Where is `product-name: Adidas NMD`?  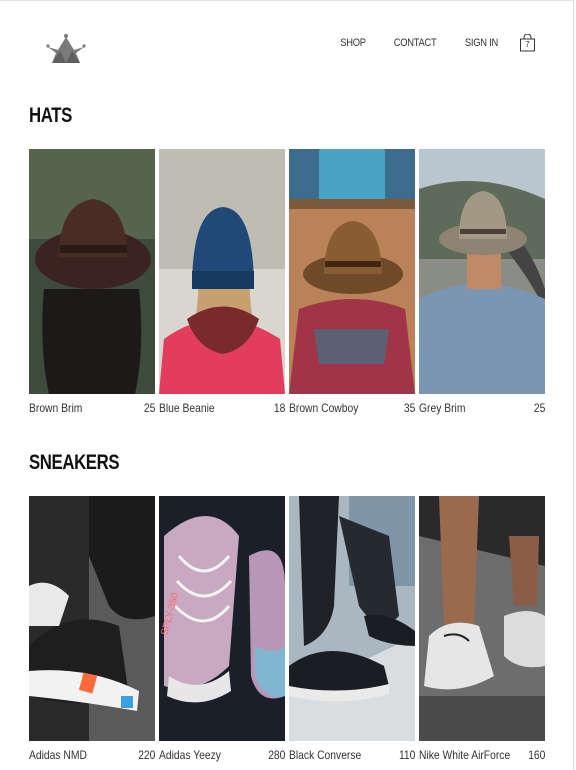
product-name: Adidas NMD is located at coordinates (58, 755).